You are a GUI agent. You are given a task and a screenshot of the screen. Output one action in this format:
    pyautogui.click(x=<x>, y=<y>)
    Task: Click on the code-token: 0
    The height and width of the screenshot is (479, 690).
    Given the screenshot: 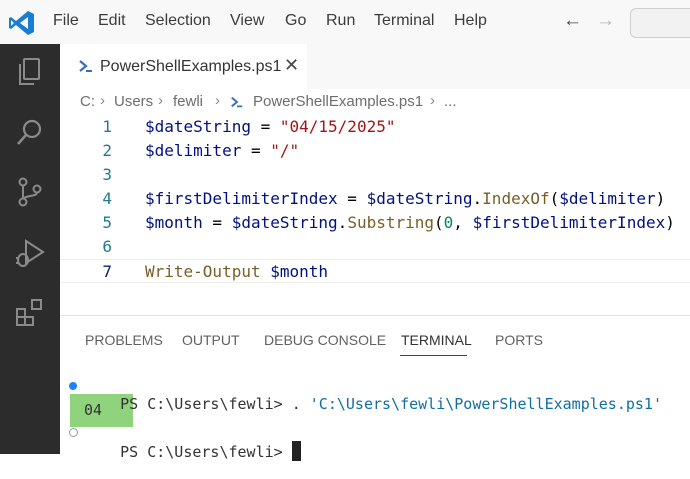 What is the action you would take?
    pyautogui.click(x=448, y=222)
    